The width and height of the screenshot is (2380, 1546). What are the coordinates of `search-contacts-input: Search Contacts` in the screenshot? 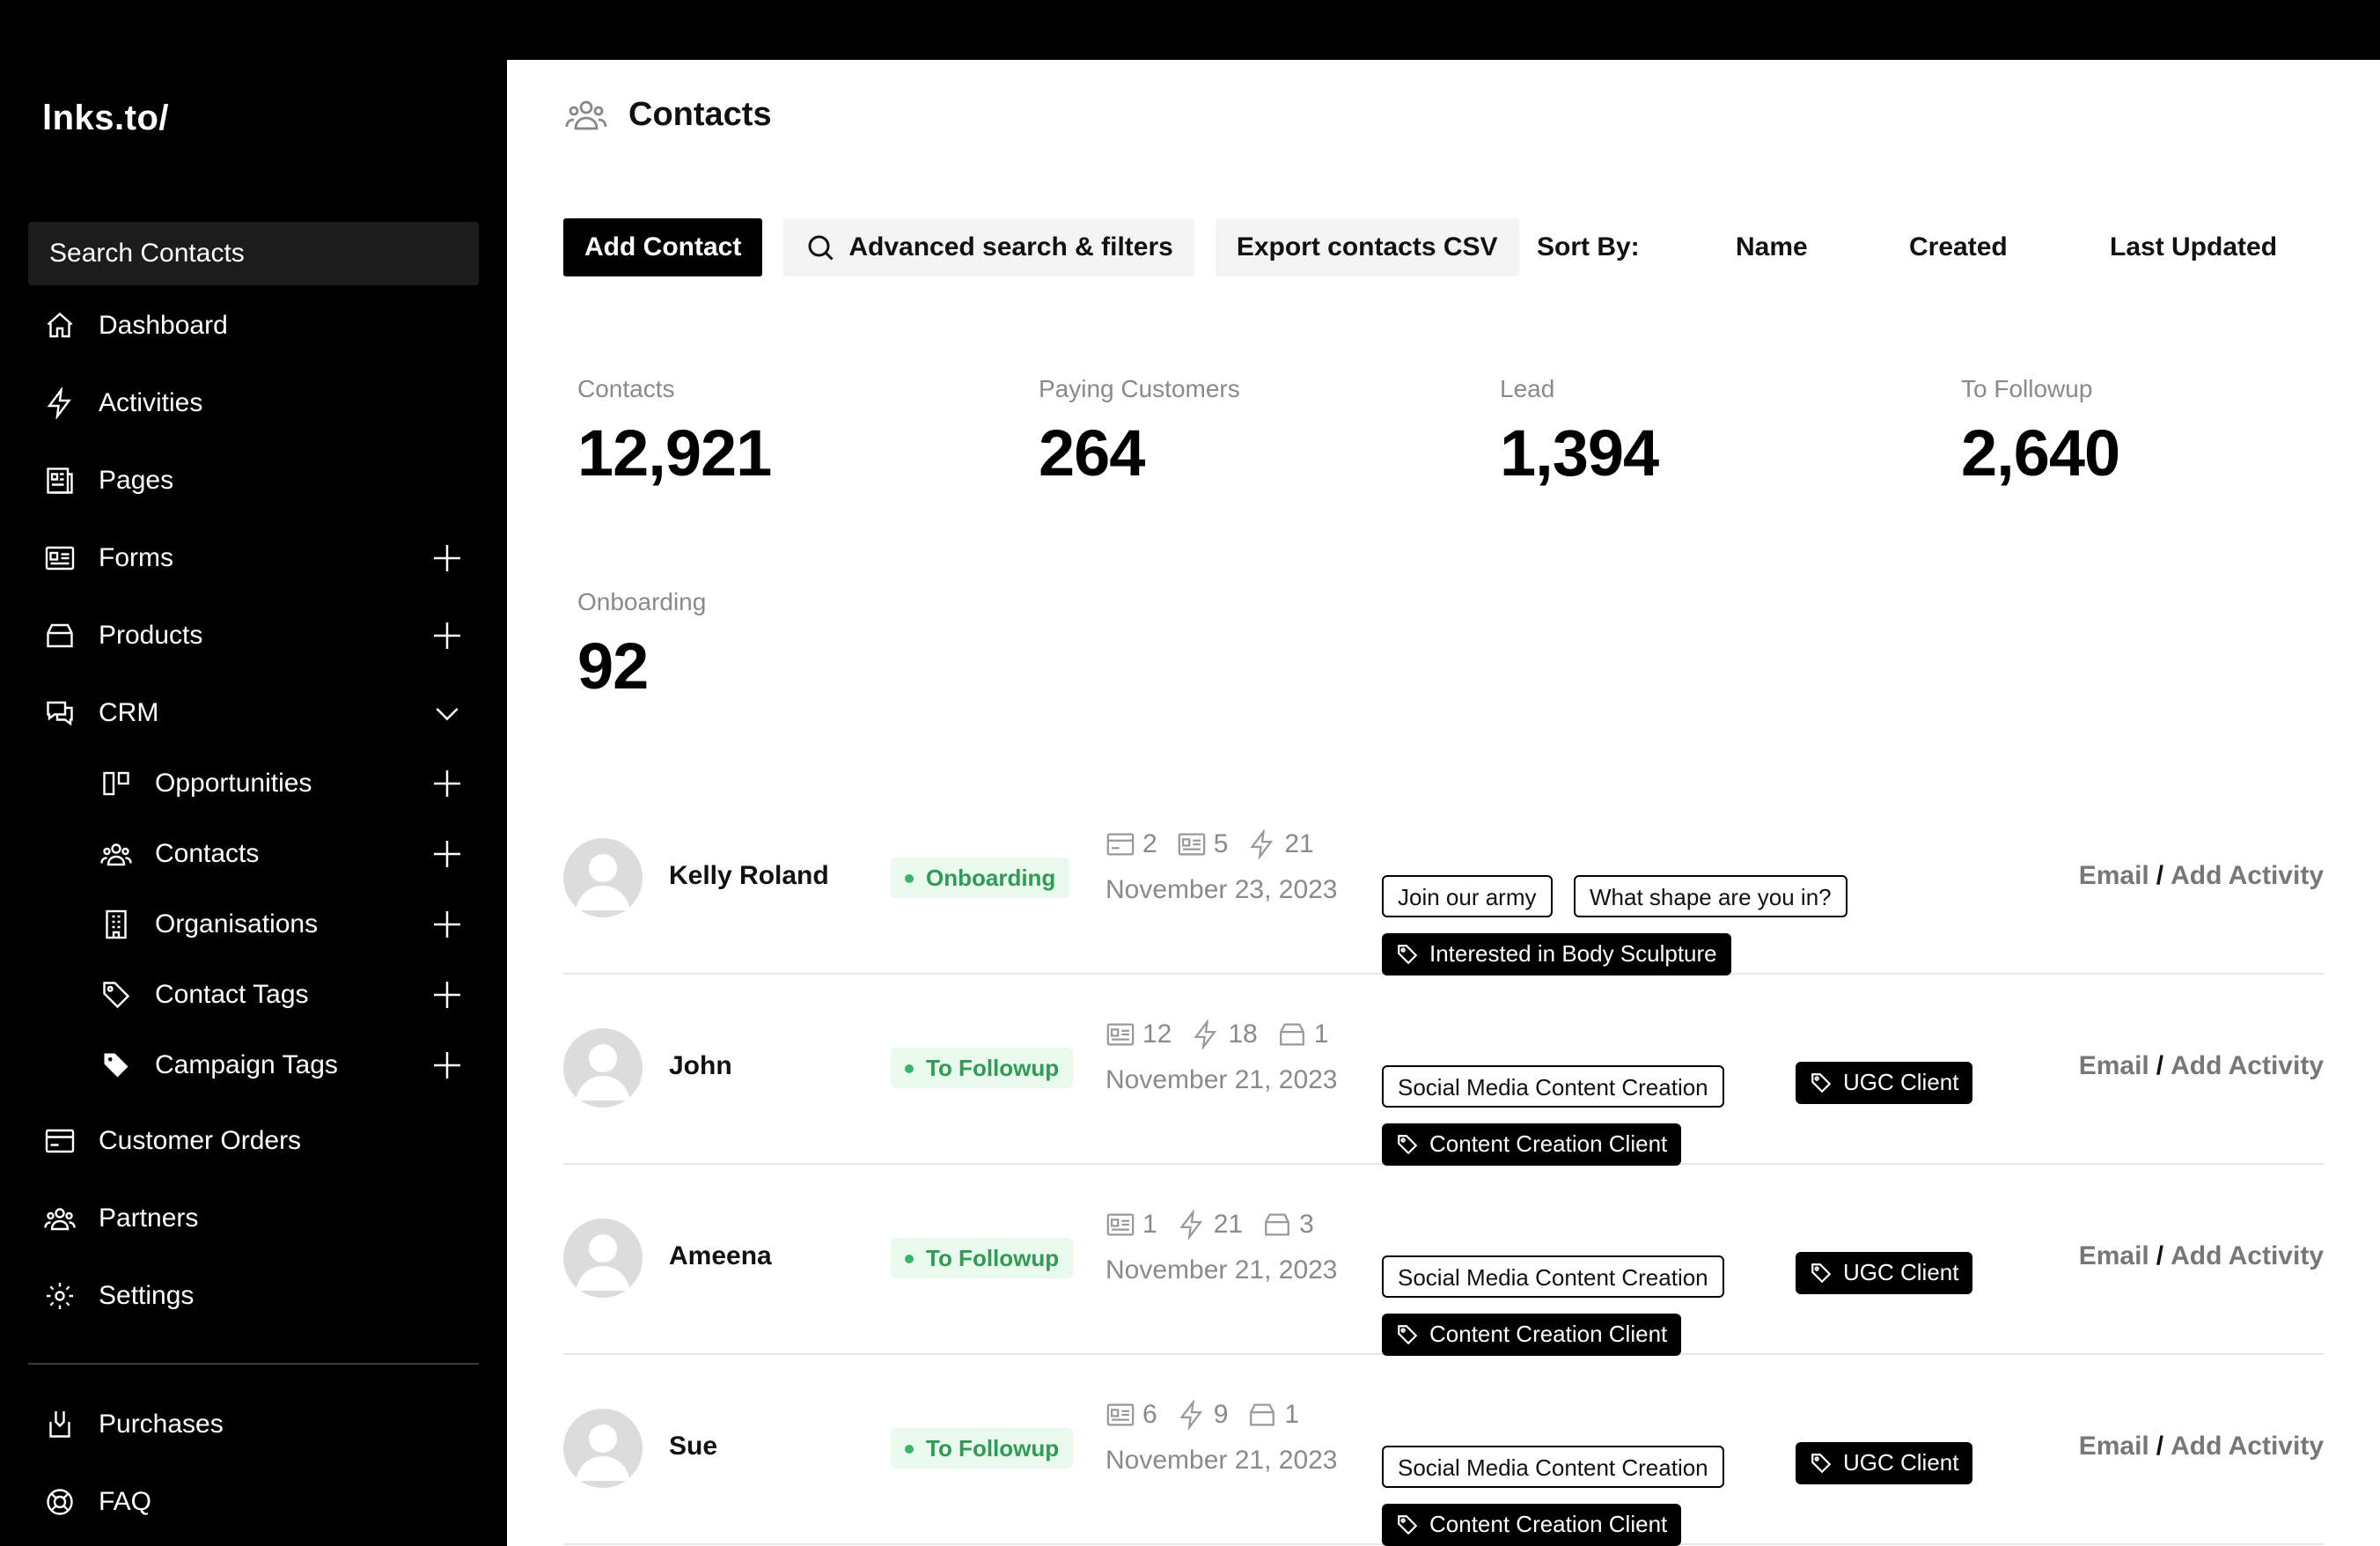 It's located at (253, 253).